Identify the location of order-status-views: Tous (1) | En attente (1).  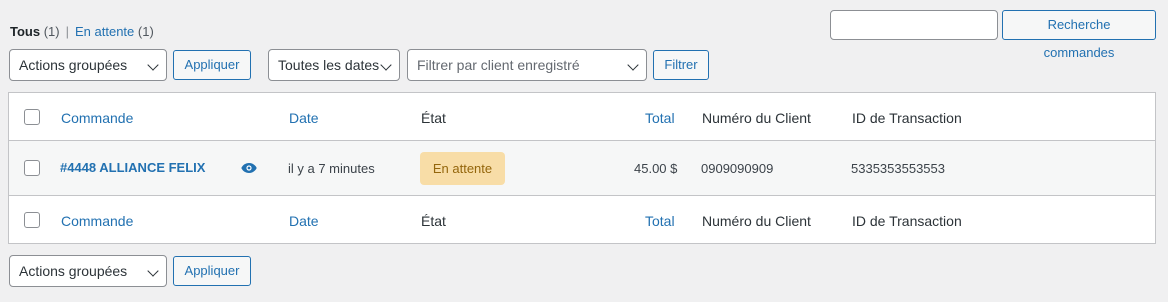
(82, 32).